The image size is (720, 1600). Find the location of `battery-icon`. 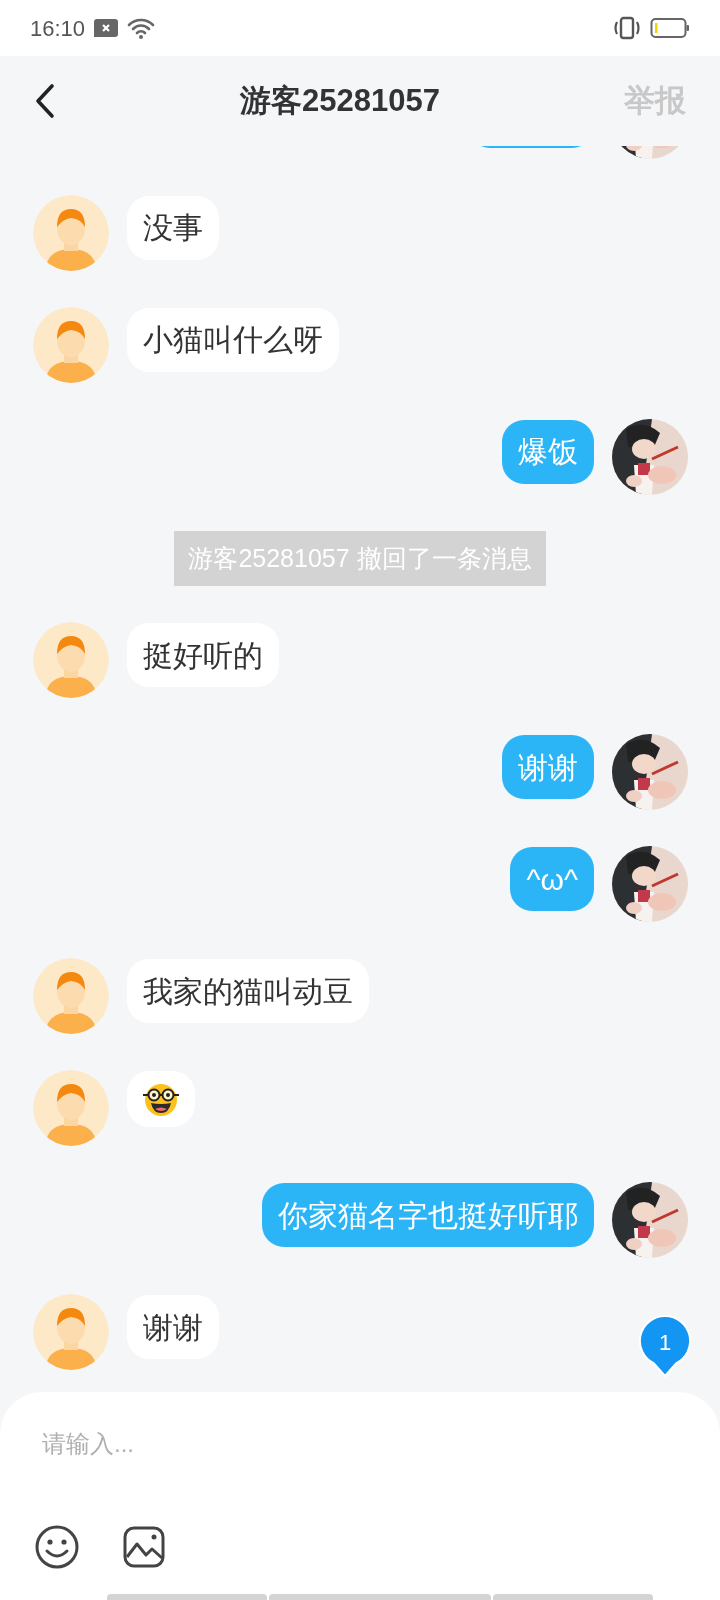

battery-icon is located at coordinates (670, 28).